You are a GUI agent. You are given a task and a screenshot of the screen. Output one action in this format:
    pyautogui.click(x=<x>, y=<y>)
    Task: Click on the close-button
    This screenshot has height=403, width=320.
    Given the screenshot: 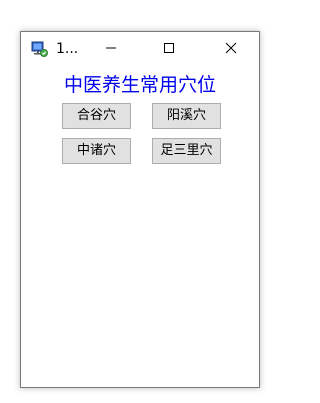 What is the action you would take?
    pyautogui.click(x=231, y=48)
    